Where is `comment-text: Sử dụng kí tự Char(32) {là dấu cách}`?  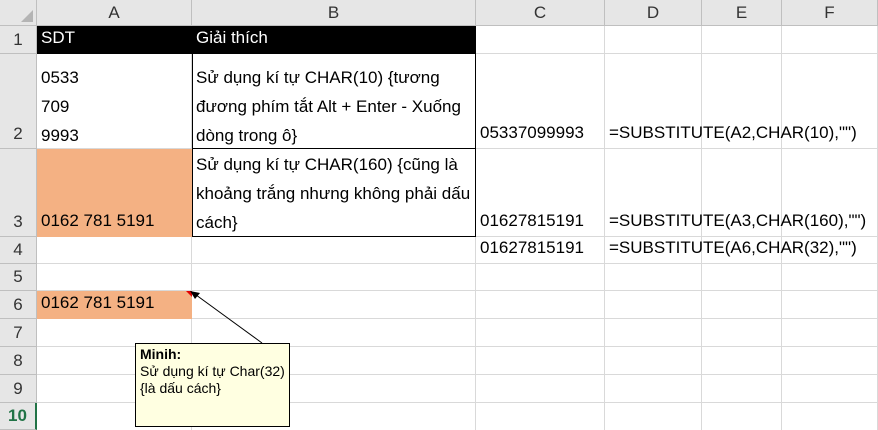 comment-text: Sử dụng kí tự Char(32) {là dấu cách} is located at coordinates (212, 379).